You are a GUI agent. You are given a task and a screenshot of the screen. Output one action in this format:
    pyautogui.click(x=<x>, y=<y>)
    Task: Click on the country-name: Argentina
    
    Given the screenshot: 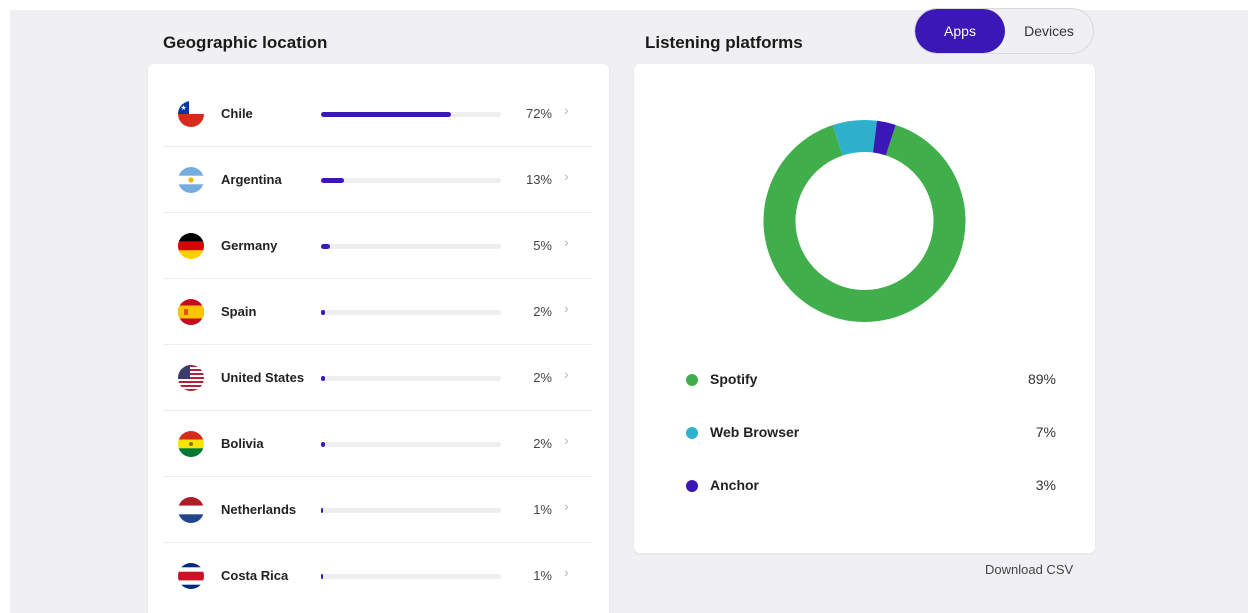 What is the action you would take?
    pyautogui.click(x=251, y=179)
    